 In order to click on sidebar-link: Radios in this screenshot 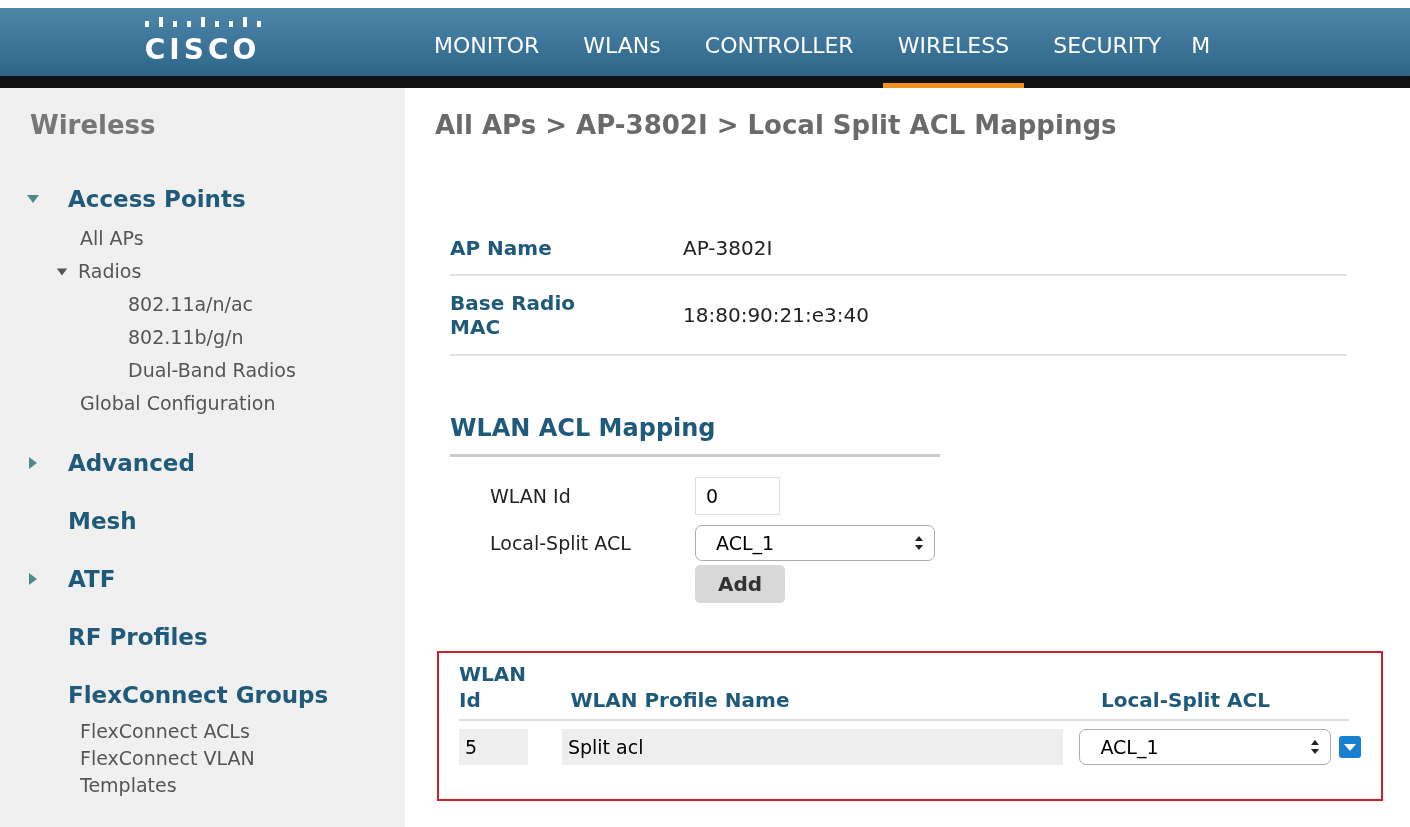, I will do `click(110, 271)`.